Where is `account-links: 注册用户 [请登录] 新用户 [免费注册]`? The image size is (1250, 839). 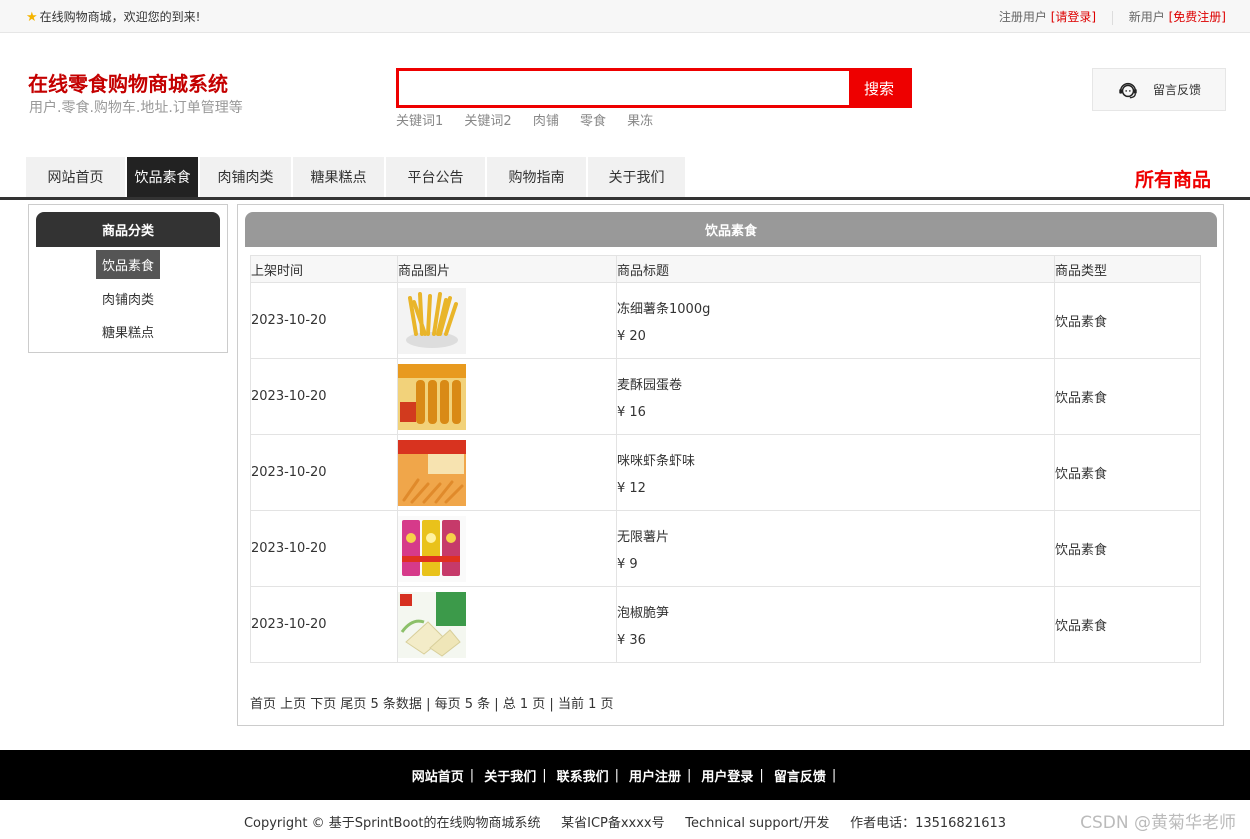 account-links: 注册用户 [请登录] 新用户 [免费注册] is located at coordinates (1112, 16).